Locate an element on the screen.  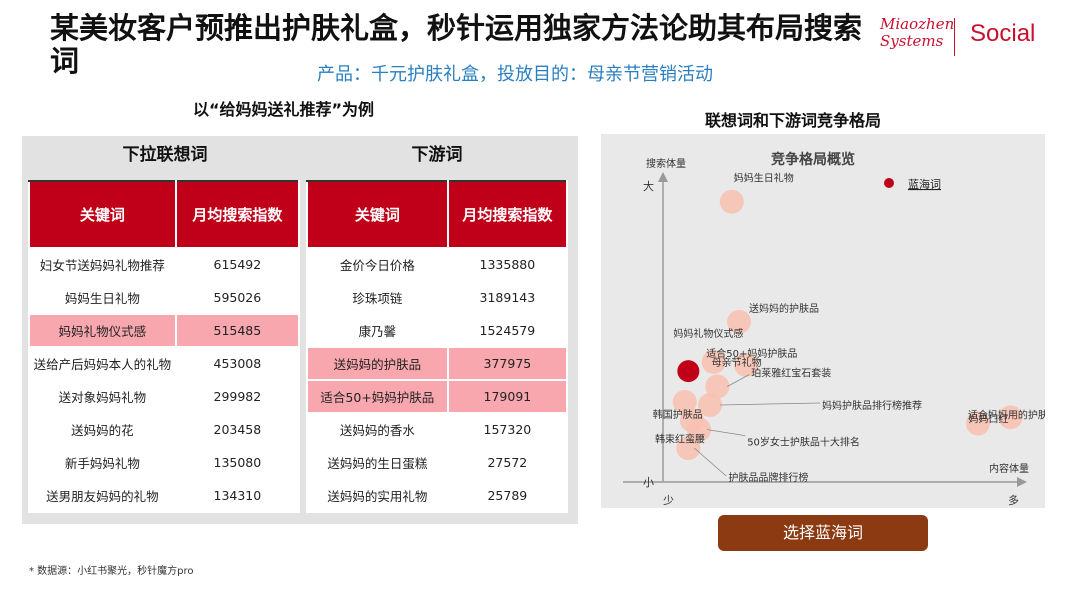
search-index-cell: 135080 is located at coordinates (237, 462).